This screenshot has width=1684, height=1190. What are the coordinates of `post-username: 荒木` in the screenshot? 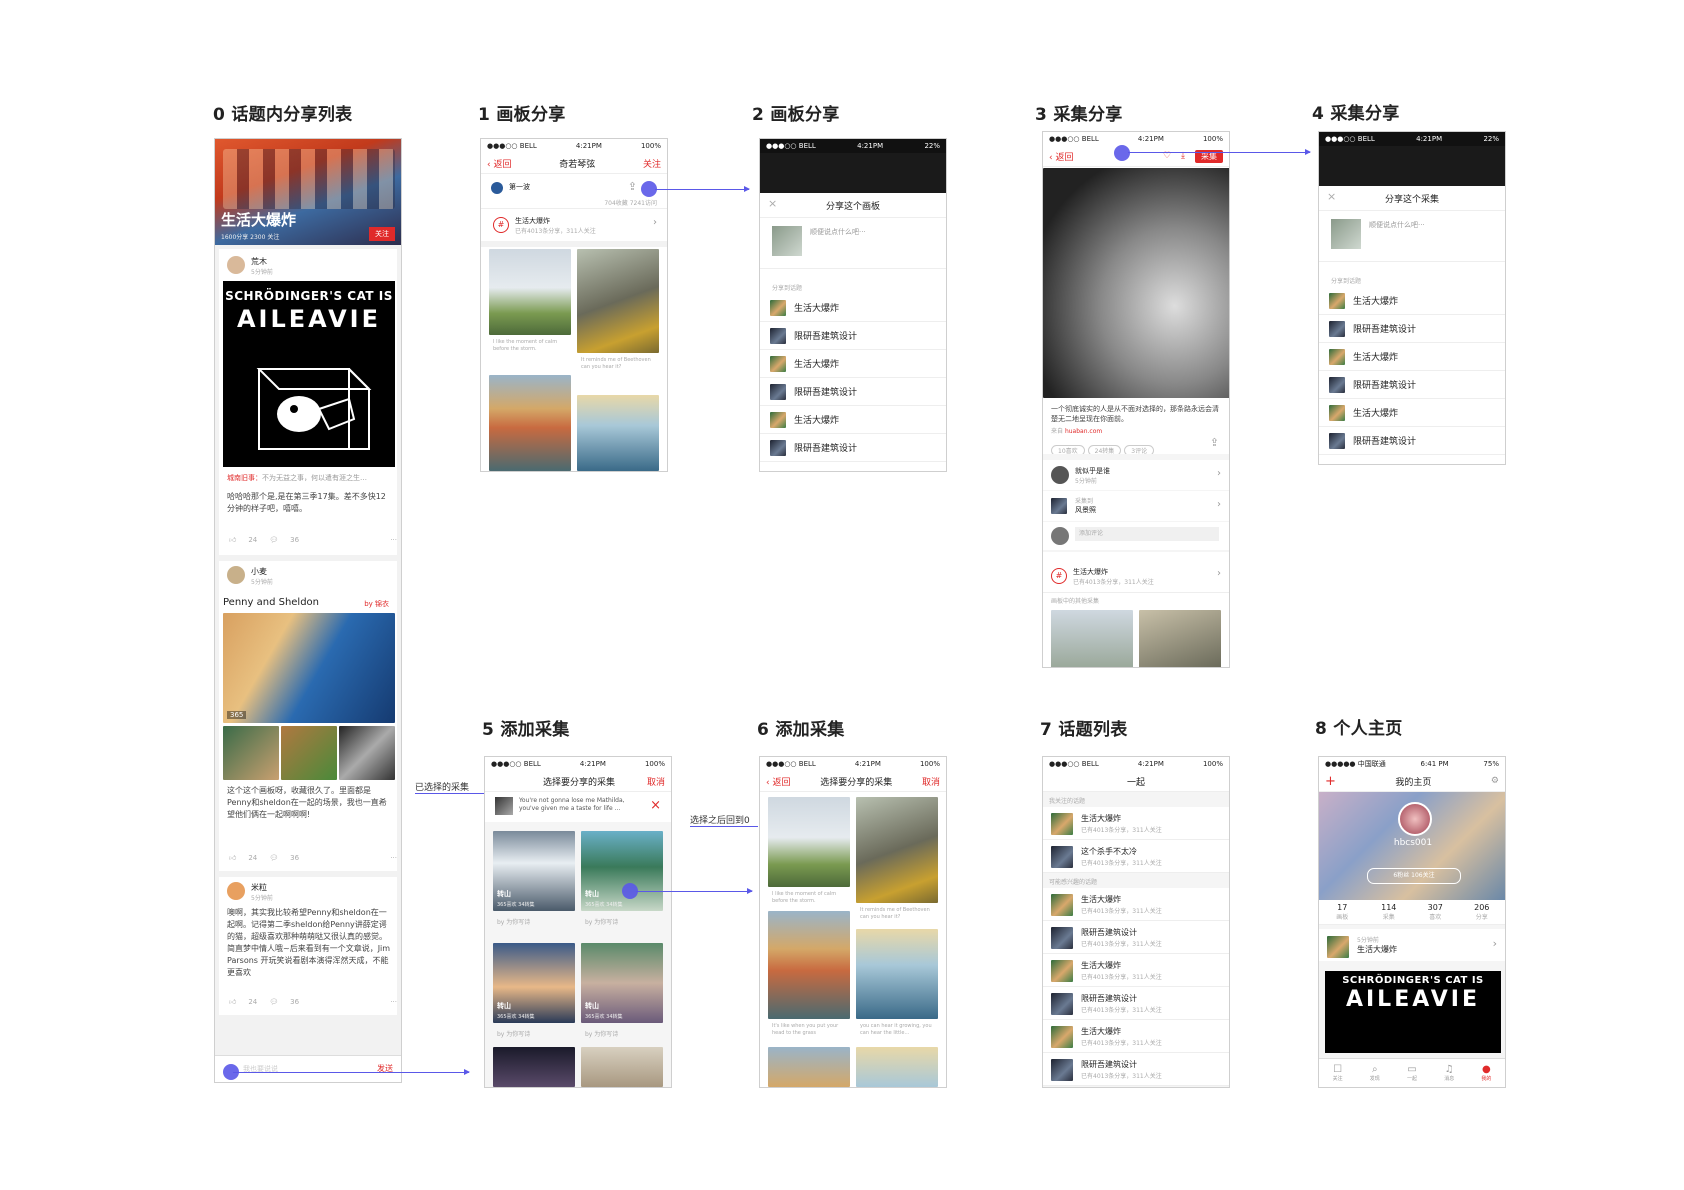 It's located at (259, 261).